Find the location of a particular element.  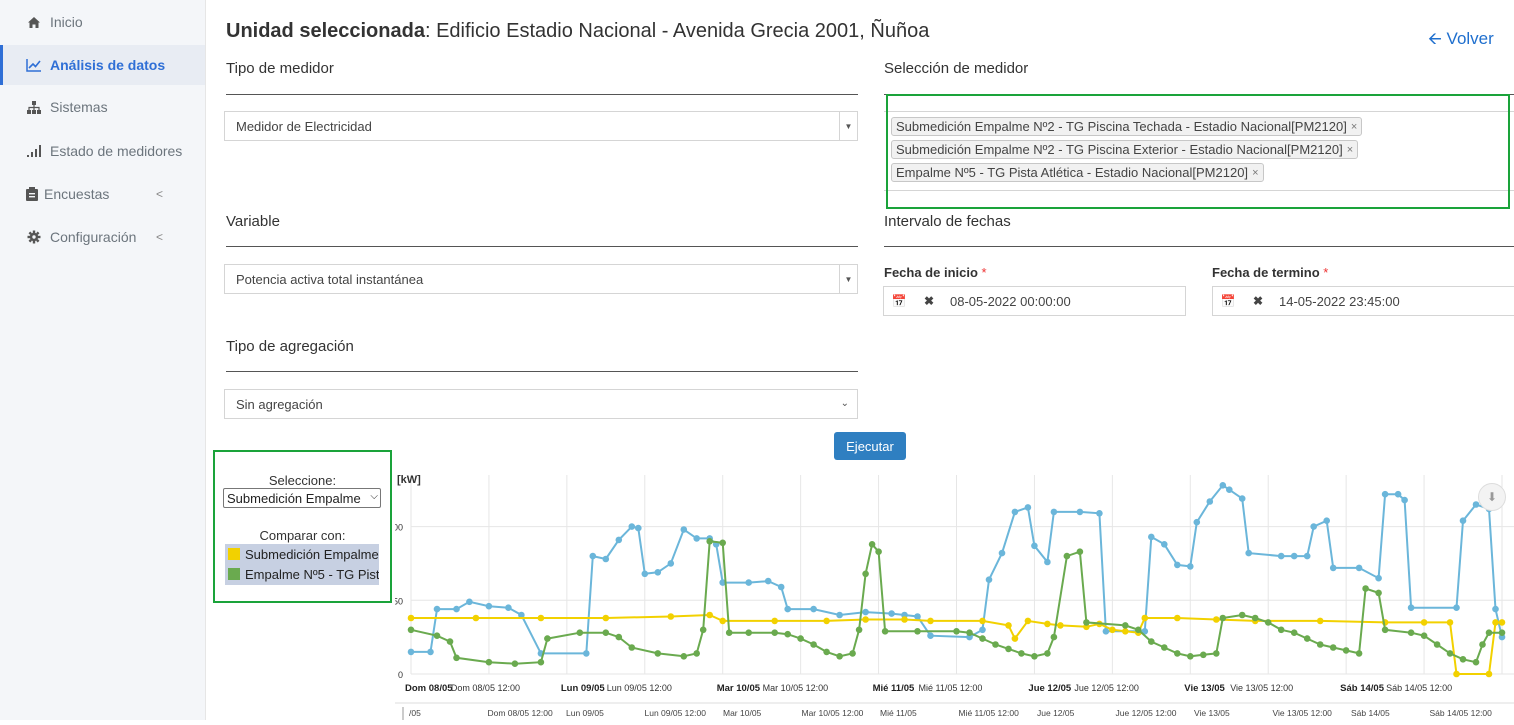

y-tick-label: 100 is located at coordinates (399, 528).